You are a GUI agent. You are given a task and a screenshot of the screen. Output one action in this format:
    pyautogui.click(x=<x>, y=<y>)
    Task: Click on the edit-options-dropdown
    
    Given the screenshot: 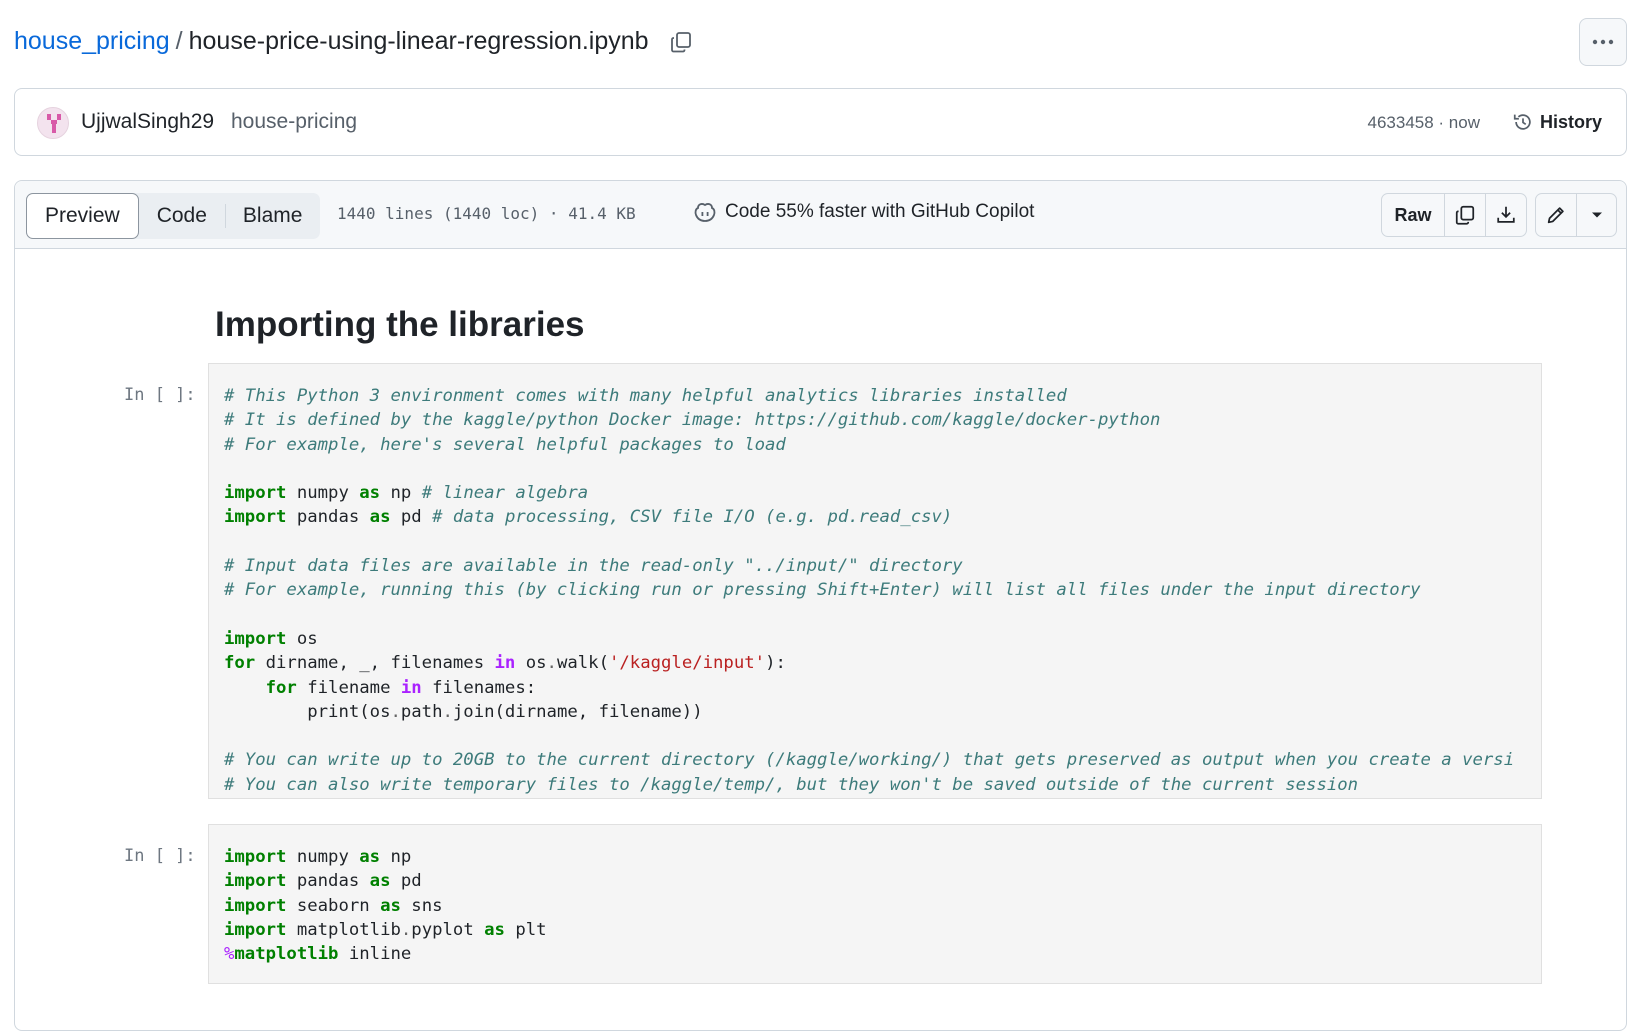 What is the action you would take?
    pyautogui.click(x=1596, y=215)
    